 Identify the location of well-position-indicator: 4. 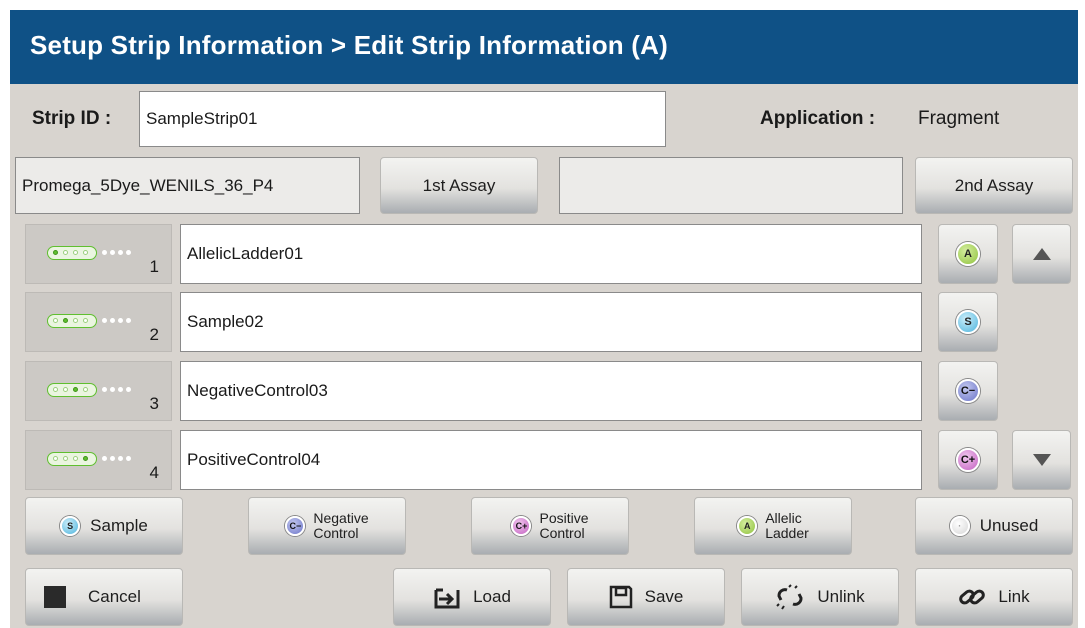
(98, 460).